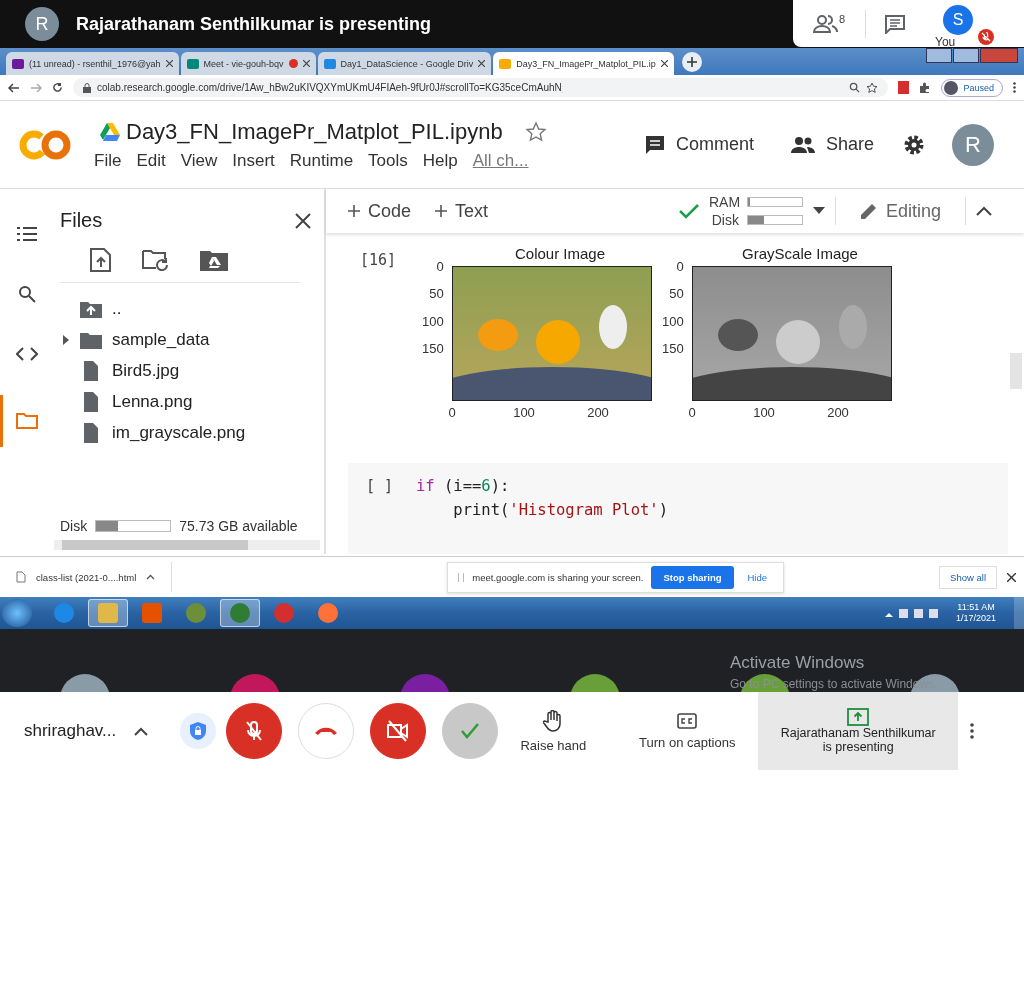 This screenshot has height=985, width=1024. I want to click on menu-item: Runtime, so click(321, 160).